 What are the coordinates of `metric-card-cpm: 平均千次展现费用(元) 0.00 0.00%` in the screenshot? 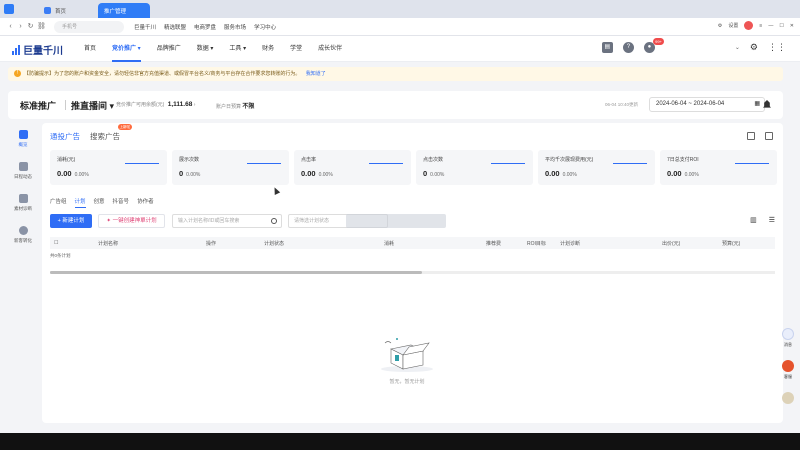 It's located at (596, 167).